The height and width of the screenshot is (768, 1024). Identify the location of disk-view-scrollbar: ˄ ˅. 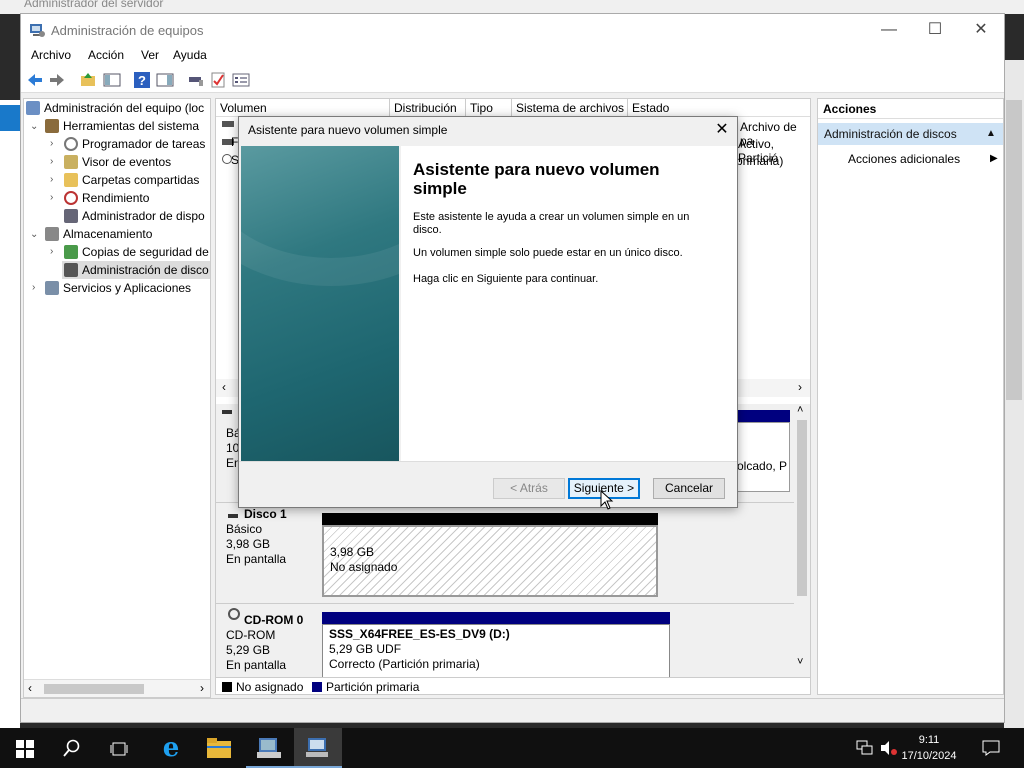
(802, 539).